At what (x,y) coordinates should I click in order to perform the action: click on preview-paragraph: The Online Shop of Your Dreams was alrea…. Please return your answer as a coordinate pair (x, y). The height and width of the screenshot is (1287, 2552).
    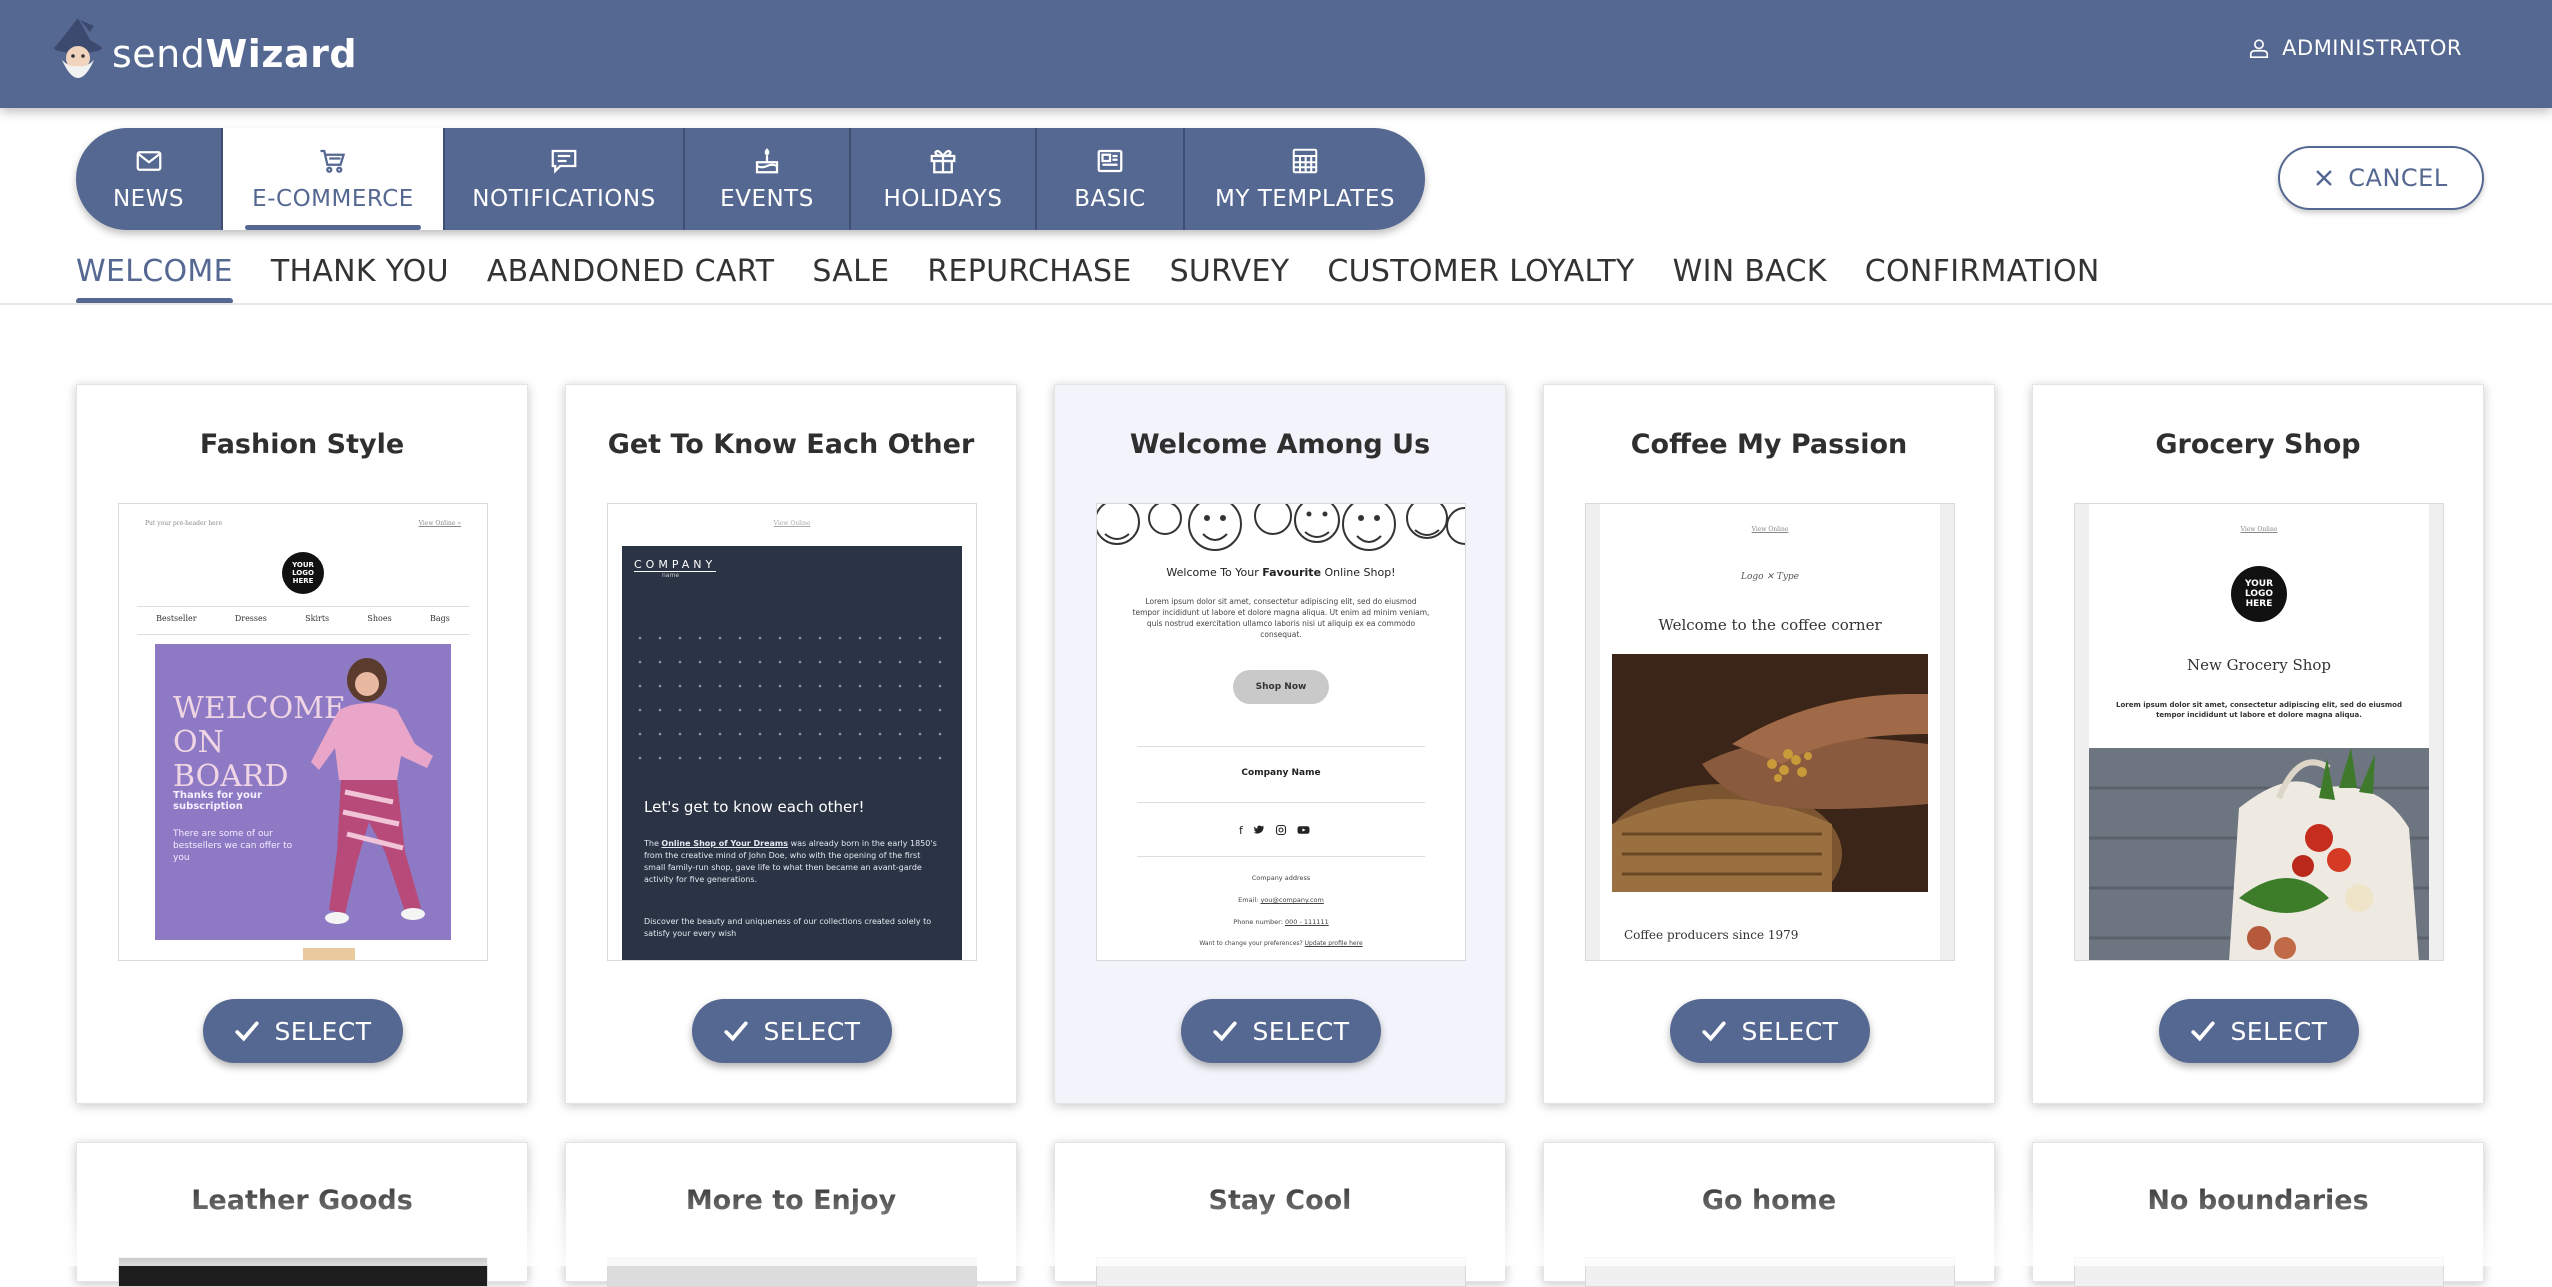
    Looking at the image, I should click on (794, 862).